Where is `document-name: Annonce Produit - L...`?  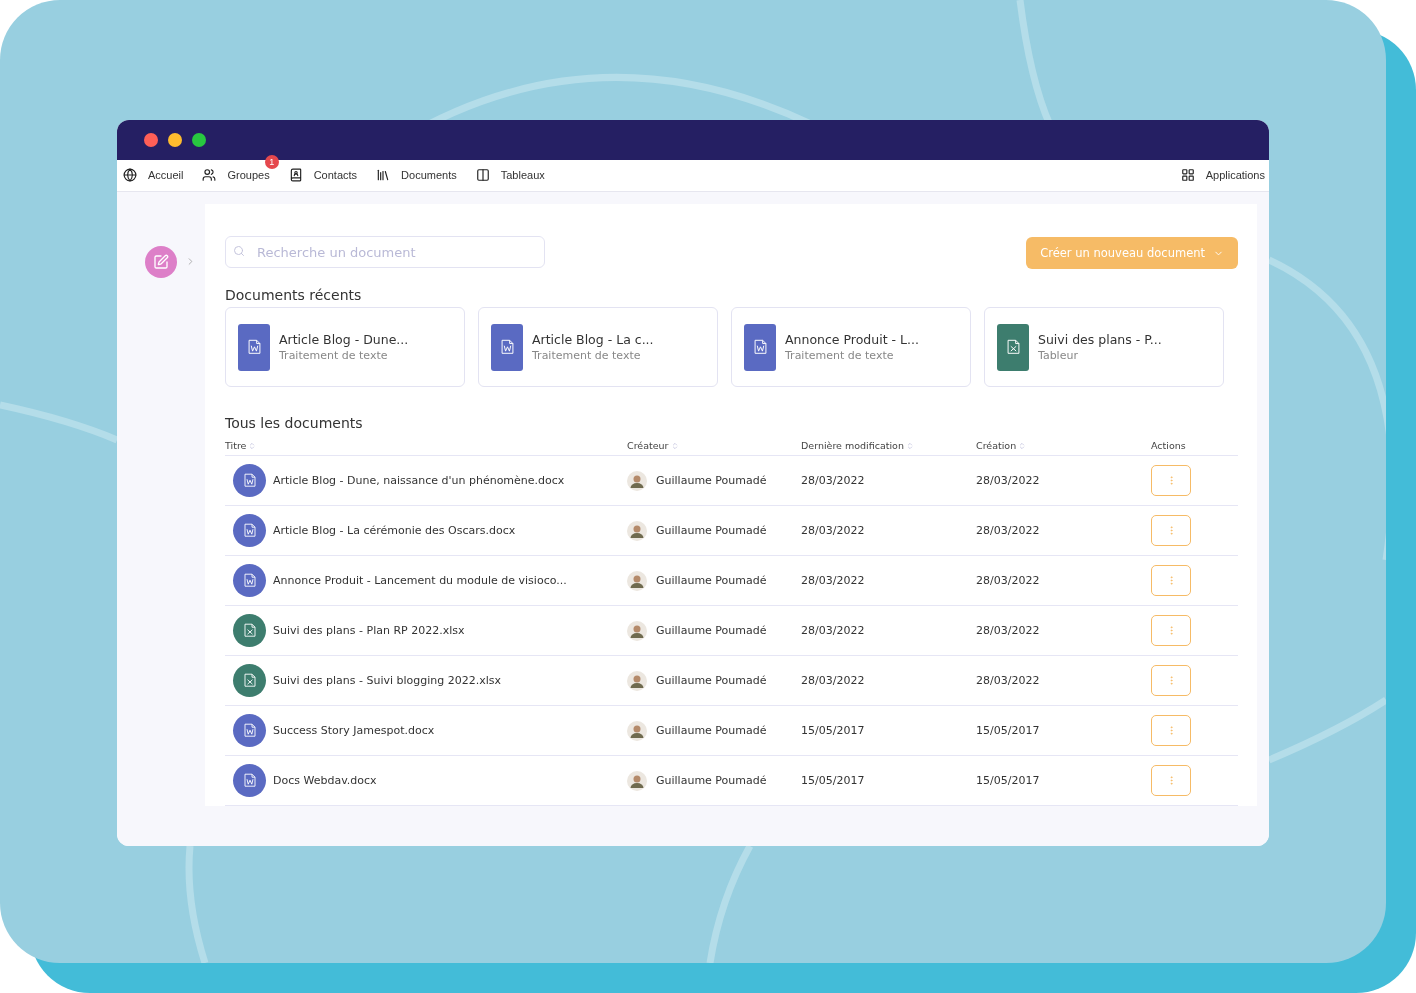
document-name: Annonce Produit - L... is located at coordinates (852, 339).